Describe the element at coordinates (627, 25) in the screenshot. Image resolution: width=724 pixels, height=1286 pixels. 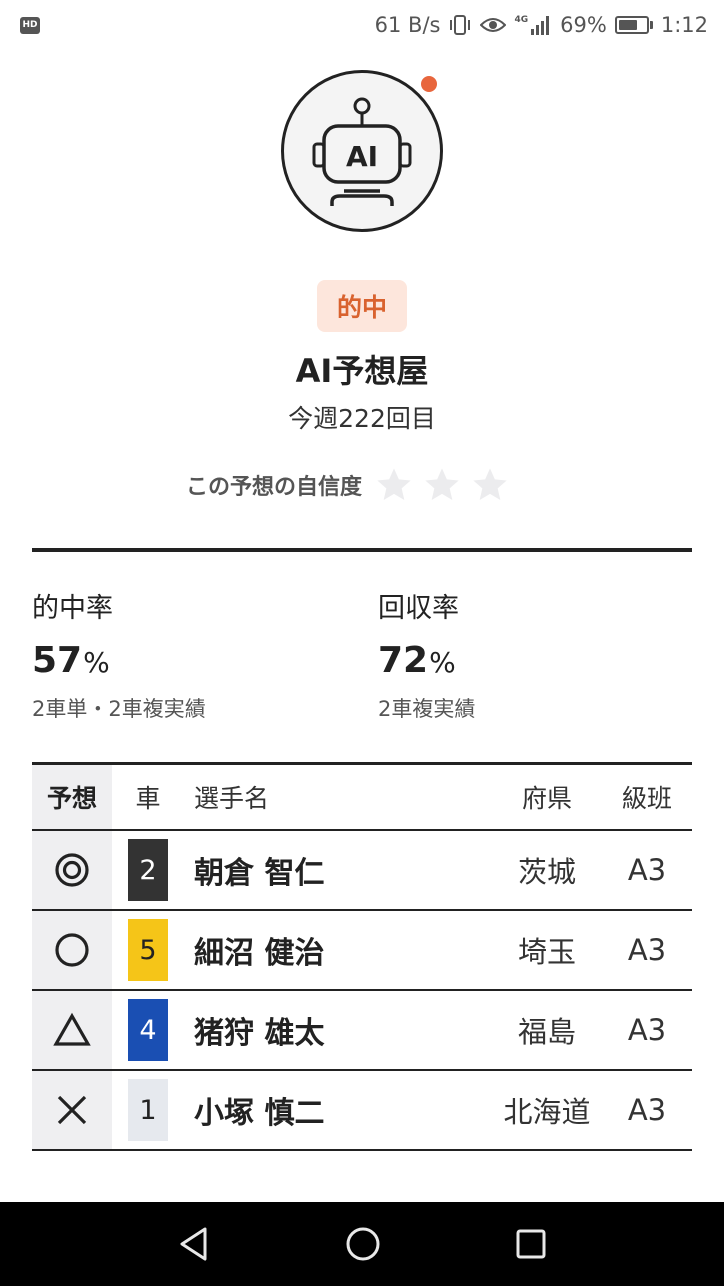
I see `battery-fill` at that location.